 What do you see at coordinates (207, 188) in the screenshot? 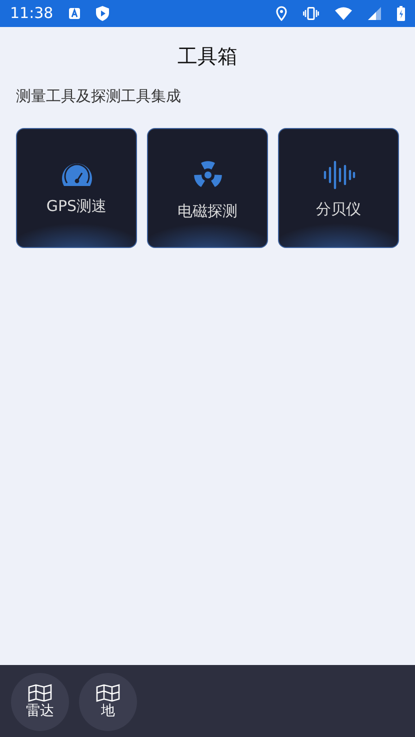
I see `tool-card: 电磁探测` at bounding box center [207, 188].